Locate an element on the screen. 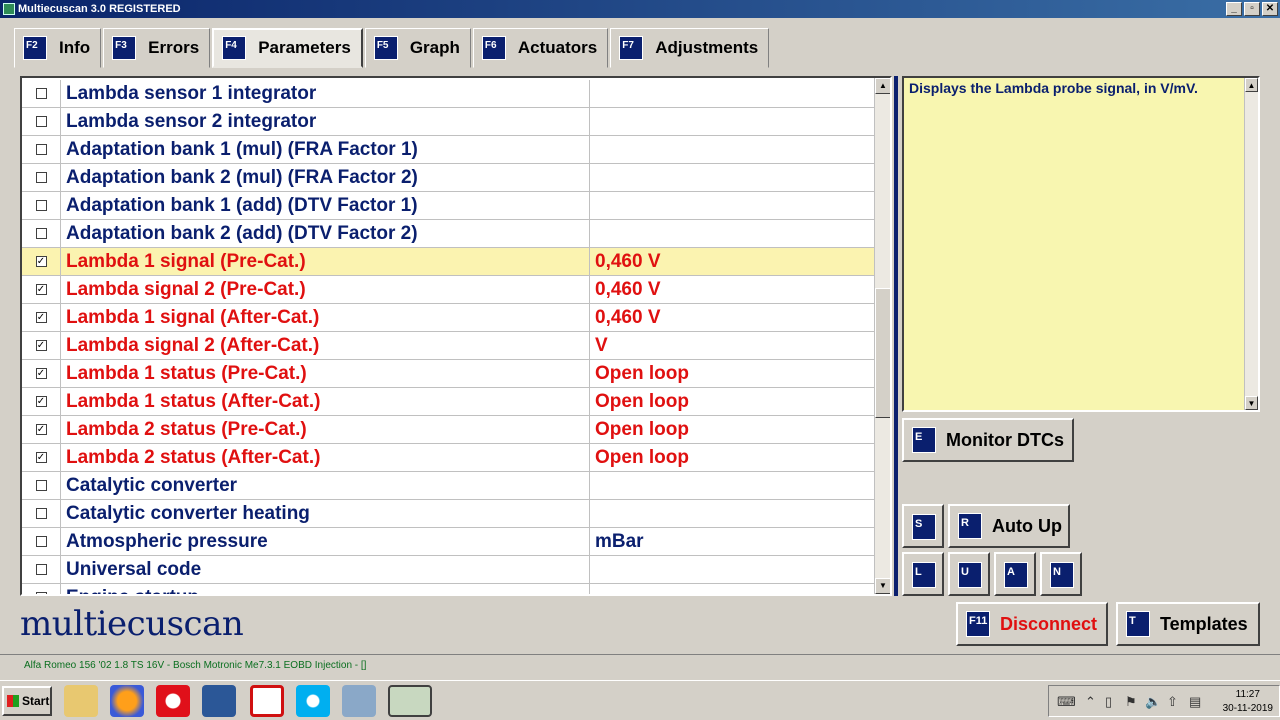 The height and width of the screenshot is (720, 1280). panel-divider is located at coordinates (896, 336).